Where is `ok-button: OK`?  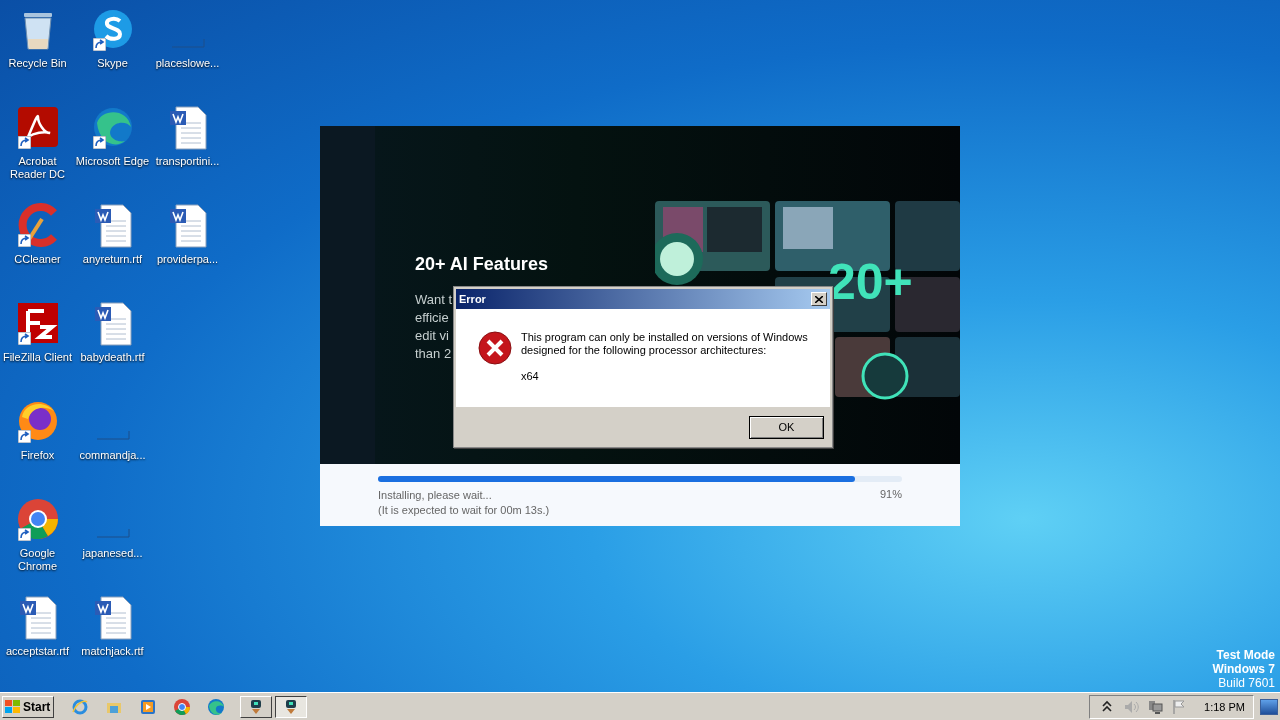 ok-button: OK is located at coordinates (786, 427).